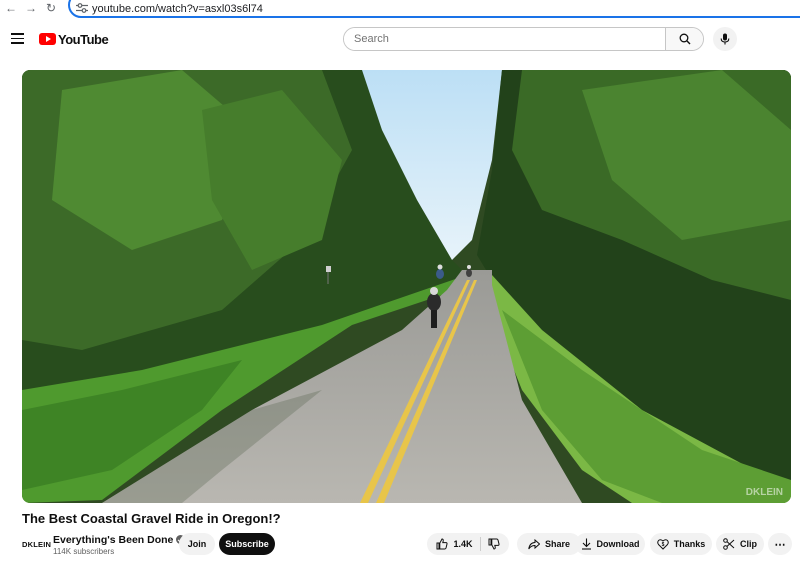  I want to click on video-watermark: DKLEIN, so click(764, 492).